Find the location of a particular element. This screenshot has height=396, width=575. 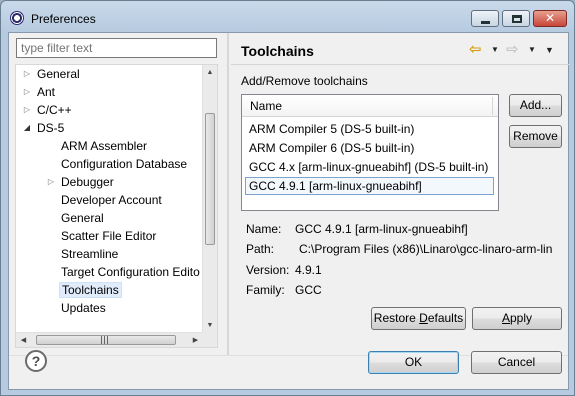

pane-splitter is located at coordinates (228, 194).